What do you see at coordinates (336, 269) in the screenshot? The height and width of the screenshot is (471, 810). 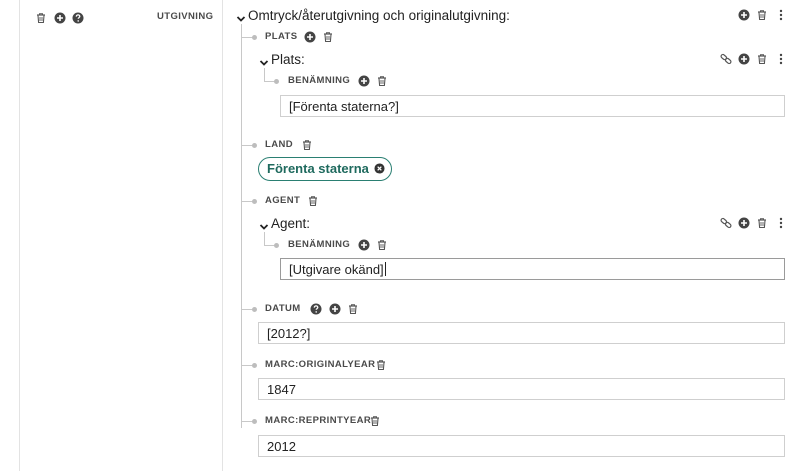 I see `agent-name-value: [Utgivare okänd]` at bounding box center [336, 269].